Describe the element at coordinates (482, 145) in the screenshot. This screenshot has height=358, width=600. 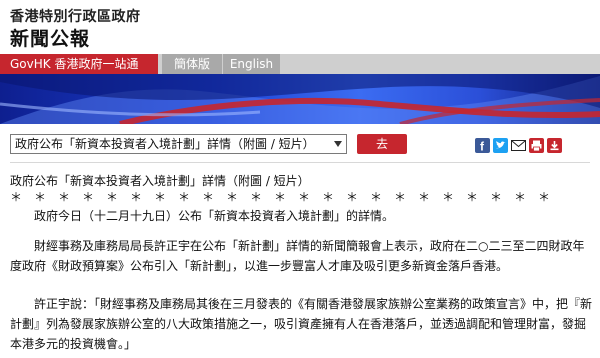
I see `facebook-icon: f` at that location.